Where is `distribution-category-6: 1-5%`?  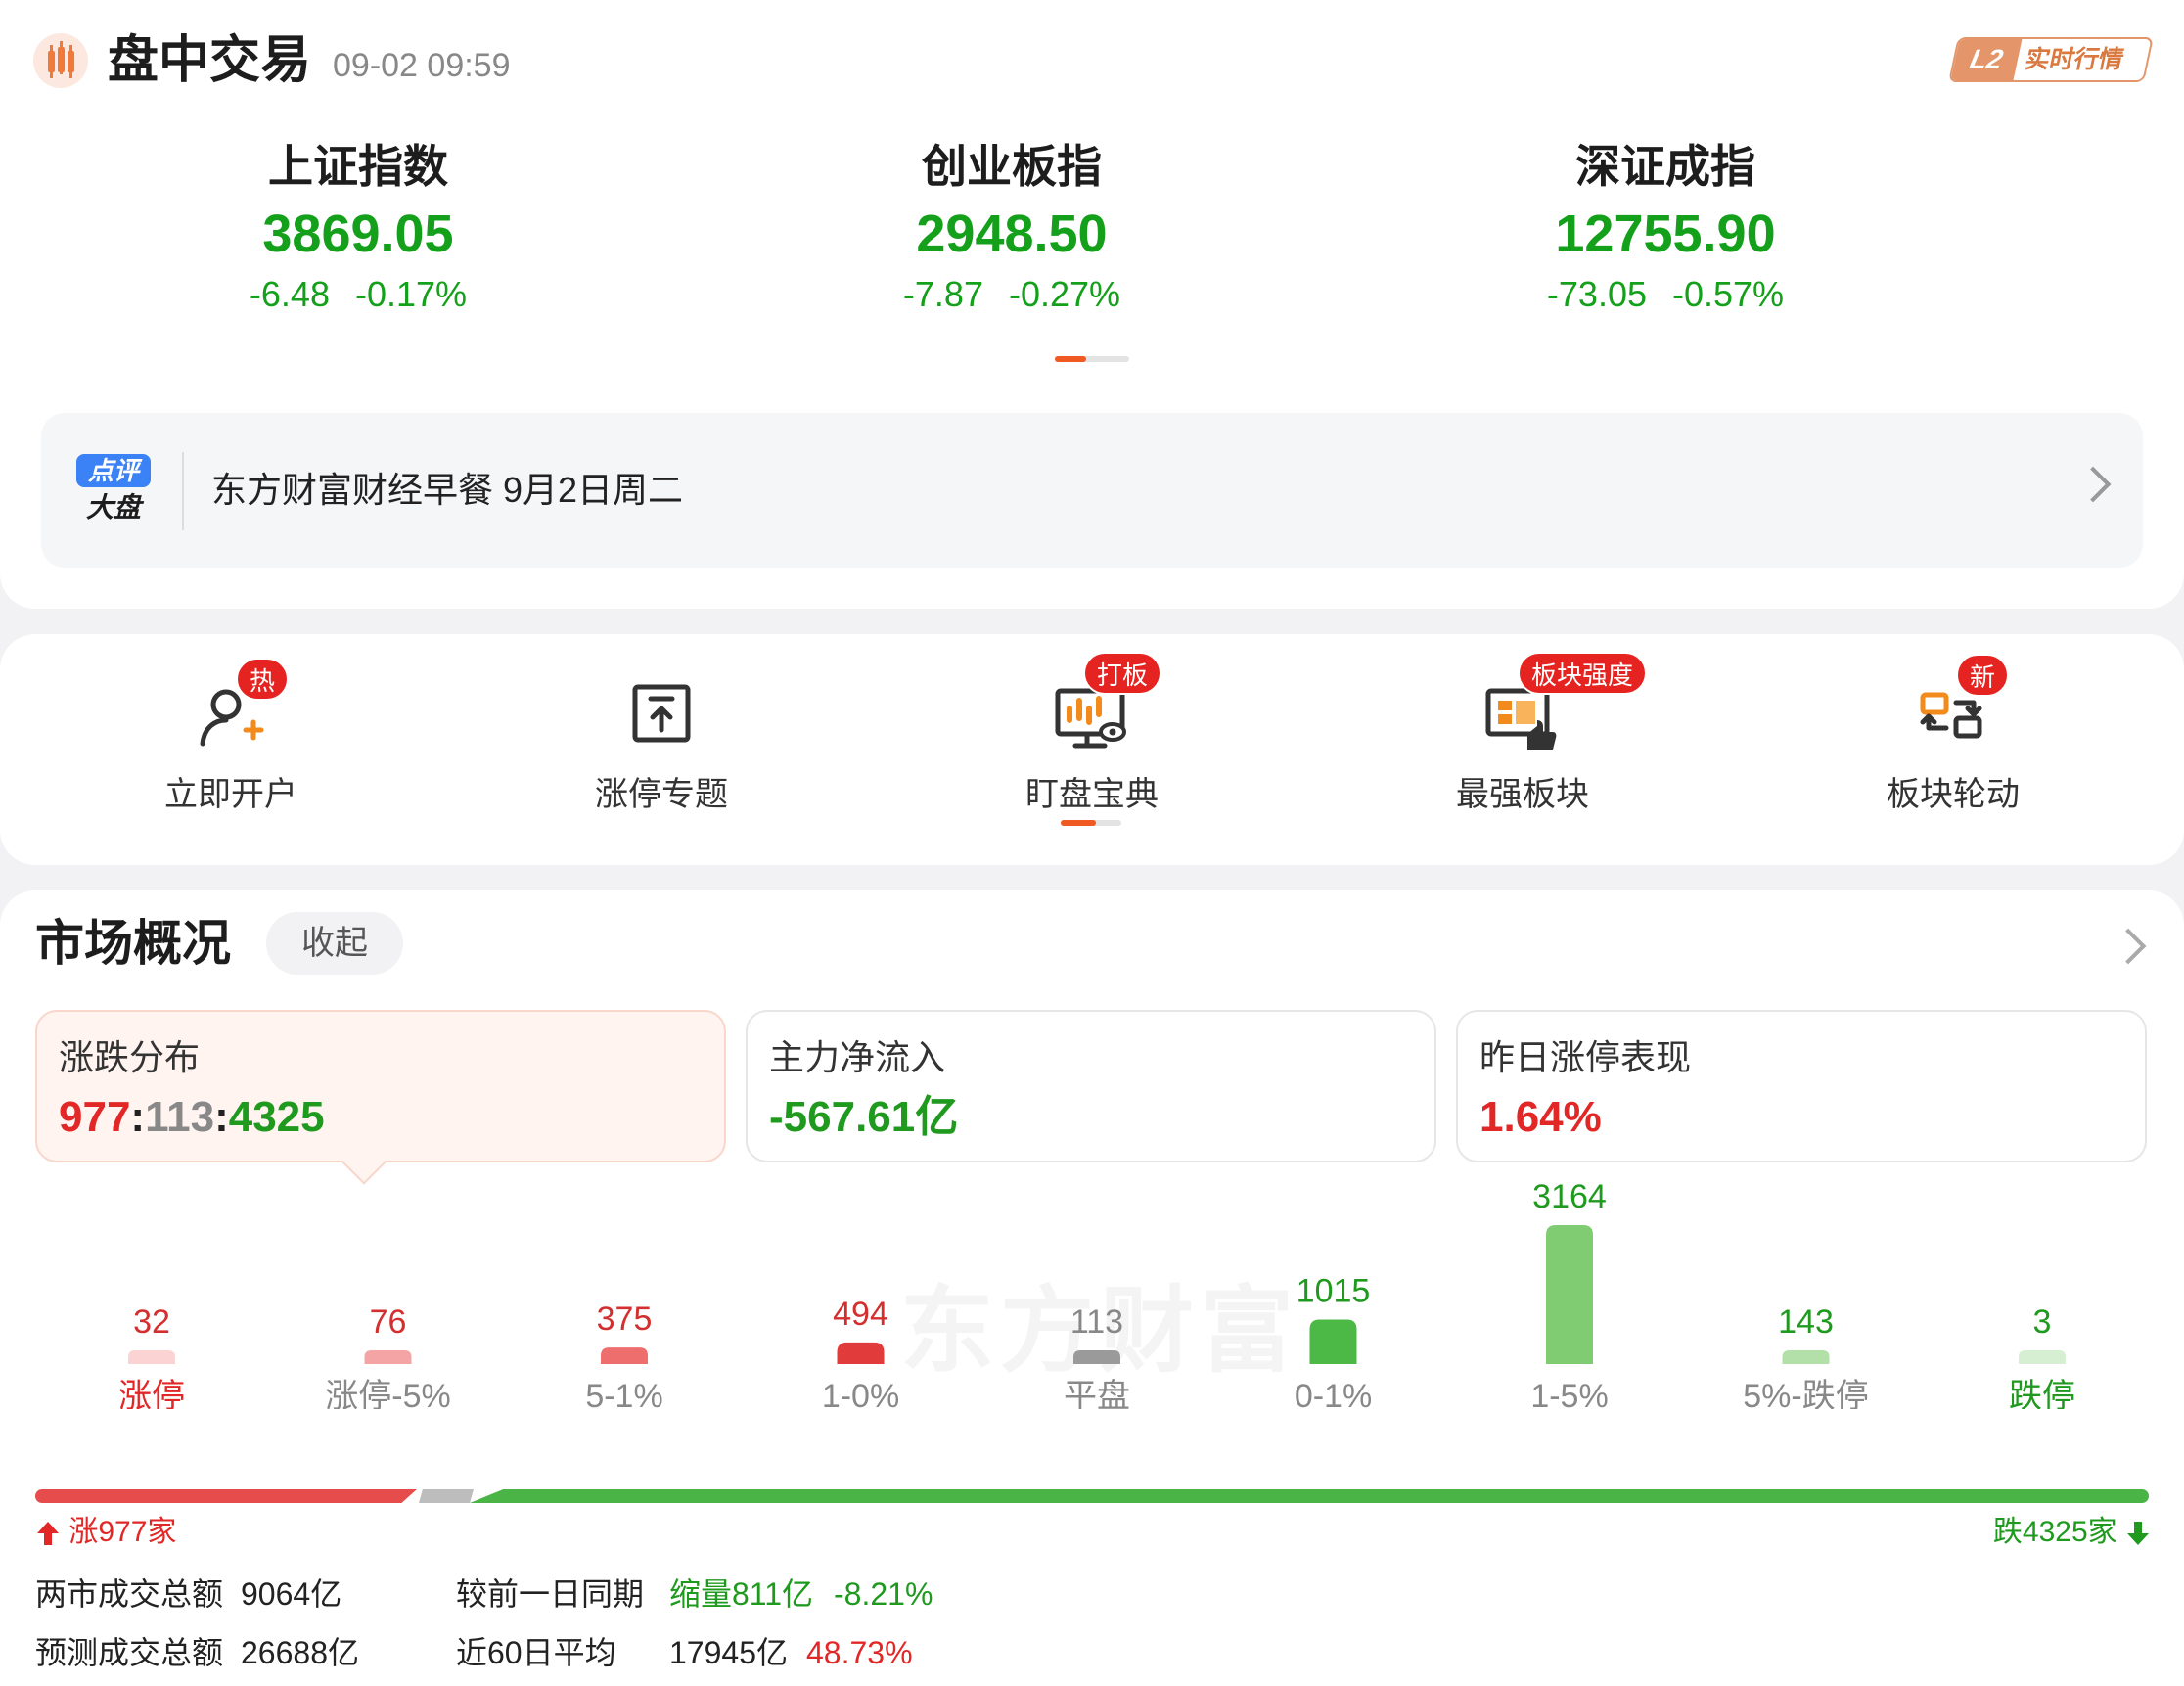 distribution-category-6: 1-5% is located at coordinates (1569, 1393).